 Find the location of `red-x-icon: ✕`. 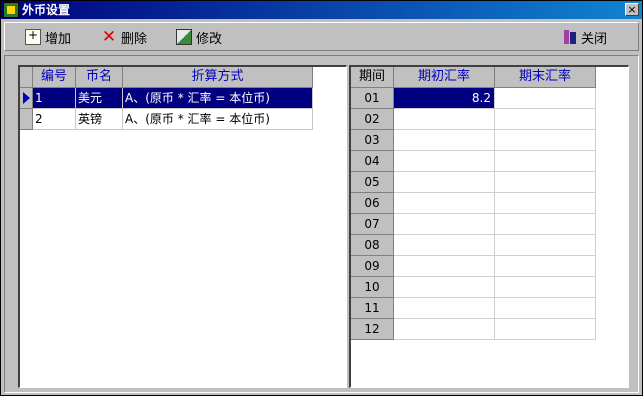

red-x-icon: ✕ is located at coordinates (109, 37).